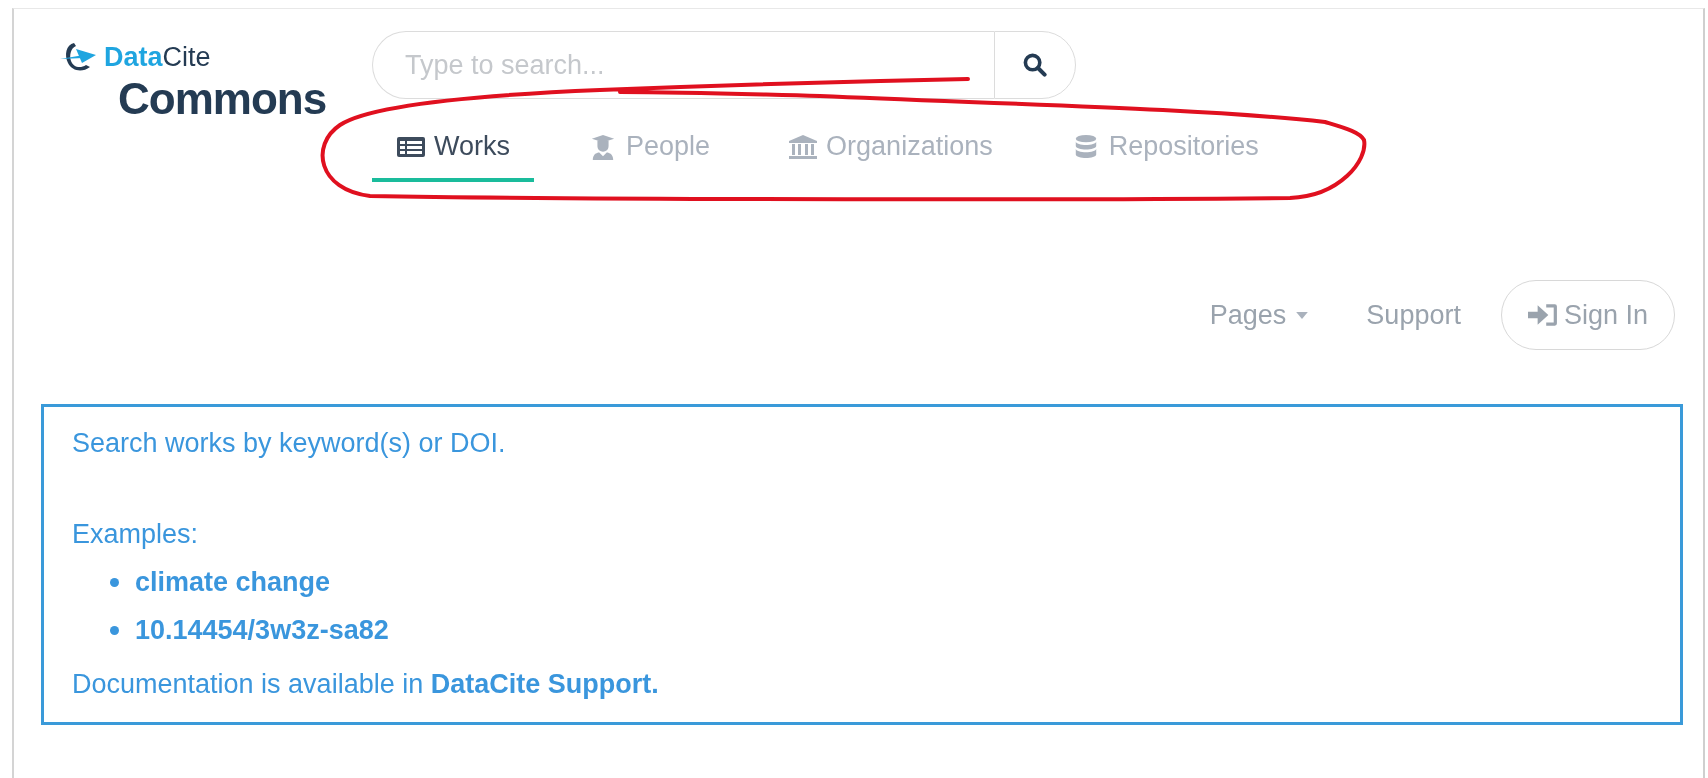 This screenshot has width=1708, height=778. What do you see at coordinates (1164, 150) in the screenshot?
I see `nav-tab: Repositories` at bounding box center [1164, 150].